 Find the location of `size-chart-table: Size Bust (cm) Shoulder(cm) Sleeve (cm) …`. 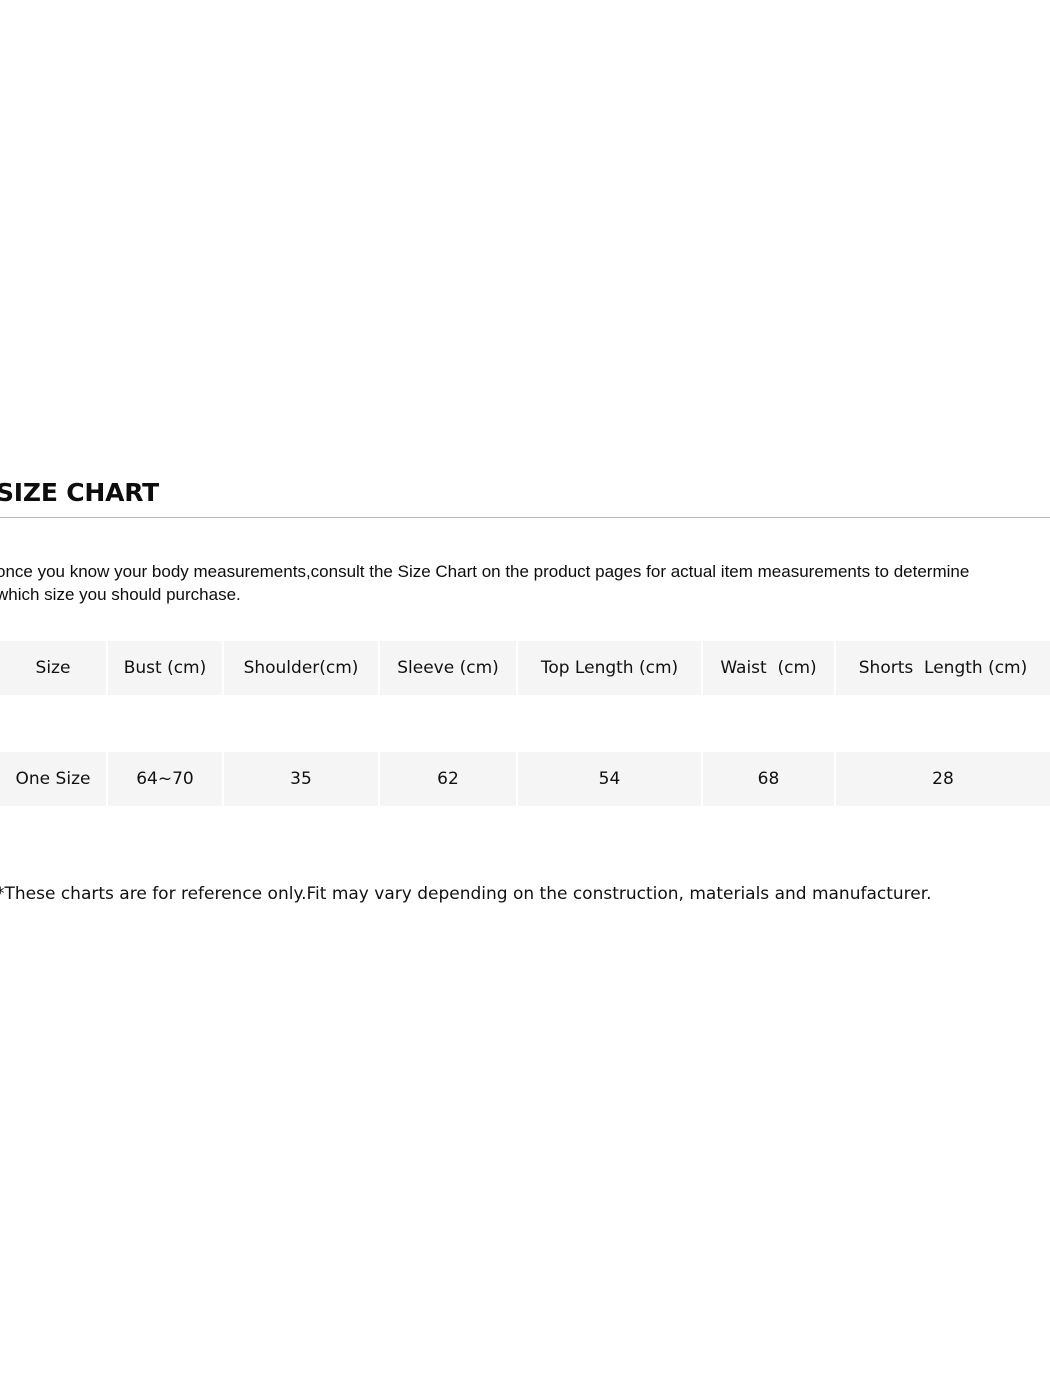

size-chart-table: Size Bust (cm) Shoulder(cm) Sleeve (cm) … is located at coordinates (525, 723).